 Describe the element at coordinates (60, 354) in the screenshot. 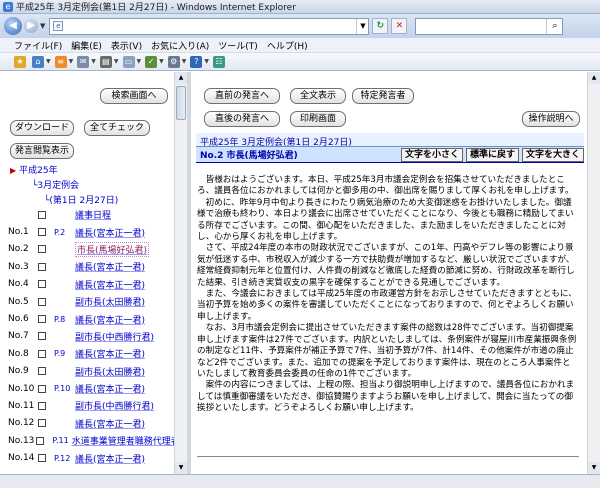

I see `row-page: P.9` at that location.